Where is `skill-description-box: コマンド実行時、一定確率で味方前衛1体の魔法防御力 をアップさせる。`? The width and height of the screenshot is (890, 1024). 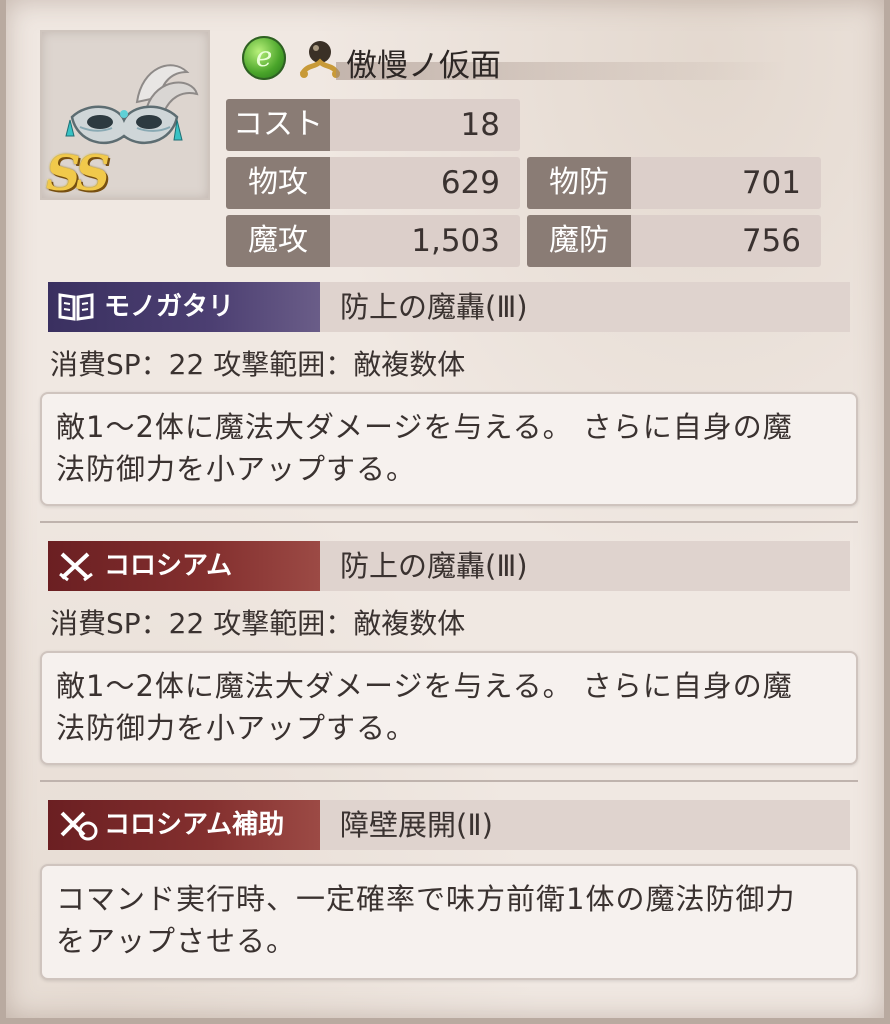 skill-description-box: コマンド実行時、一定確率で味方前衛1体の魔法防御力 をアップさせる。 is located at coordinates (449, 922).